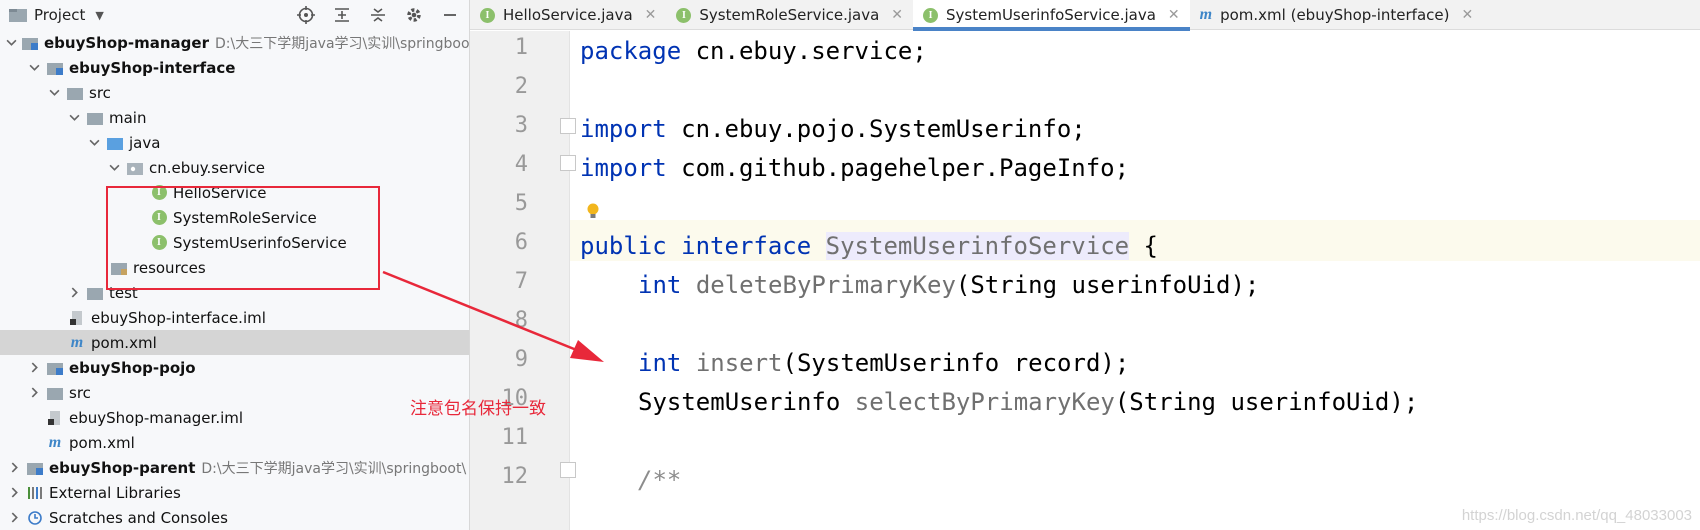 The image size is (1700, 530). What do you see at coordinates (342, 43) in the screenshot?
I see `tree-item-path: D:\大三下学期java学习\实训\springboo` at bounding box center [342, 43].